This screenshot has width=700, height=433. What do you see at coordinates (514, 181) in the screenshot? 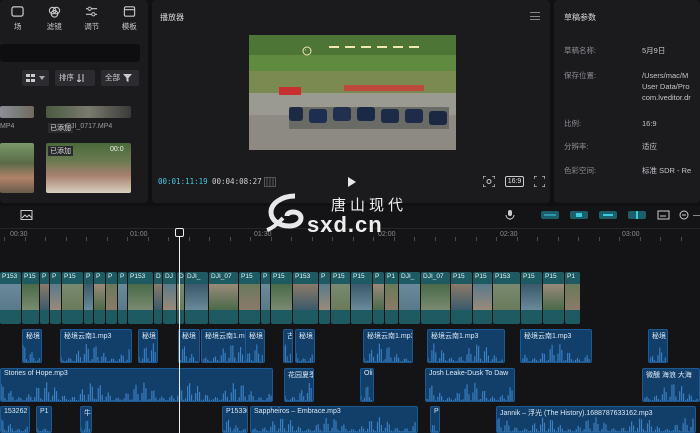
I see `ratio-button: 16:9` at bounding box center [514, 181].